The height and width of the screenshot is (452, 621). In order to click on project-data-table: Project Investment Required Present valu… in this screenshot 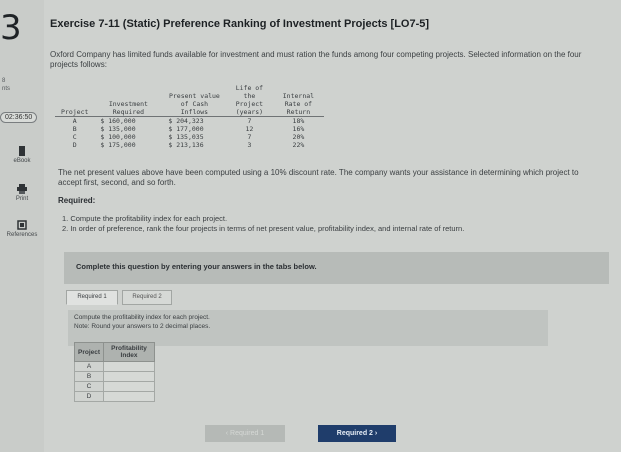, I will do `click(190, 116)`.